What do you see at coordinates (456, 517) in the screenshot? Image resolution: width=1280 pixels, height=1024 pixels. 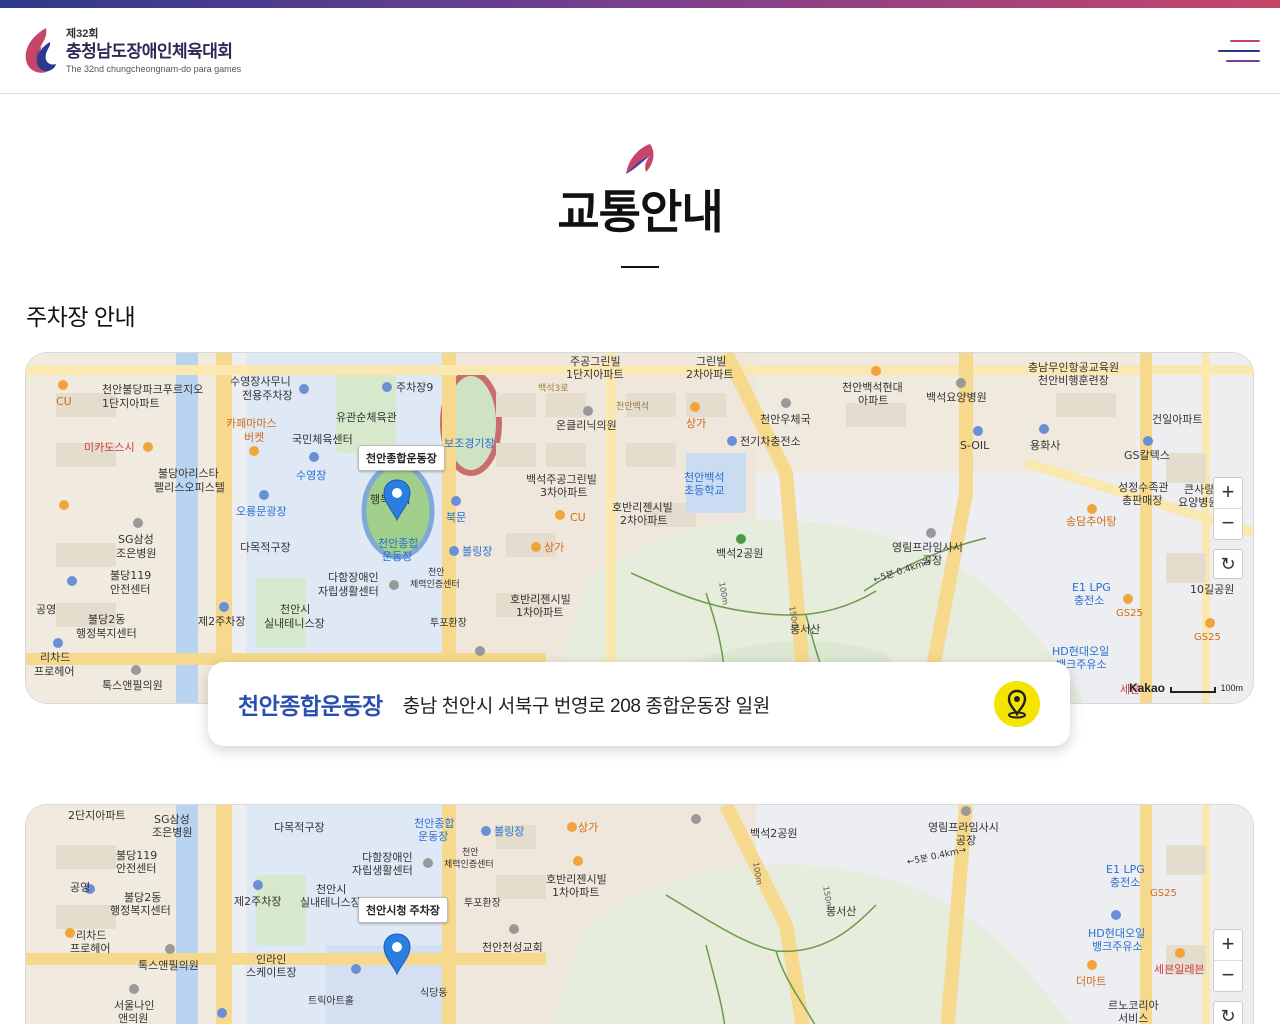 I see `map-label: 북문` at bounding box center [456, 517].